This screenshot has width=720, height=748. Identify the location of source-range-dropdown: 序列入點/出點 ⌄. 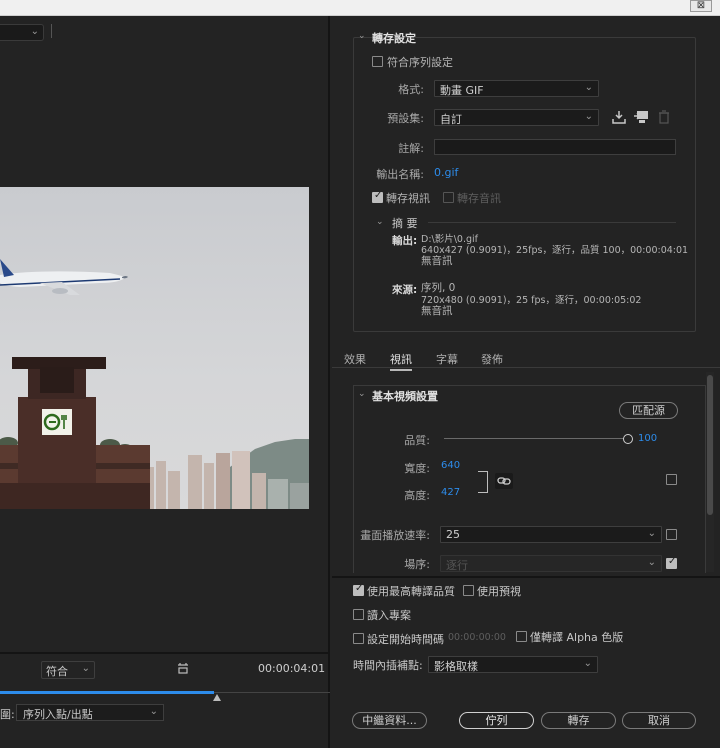
(90, 712).